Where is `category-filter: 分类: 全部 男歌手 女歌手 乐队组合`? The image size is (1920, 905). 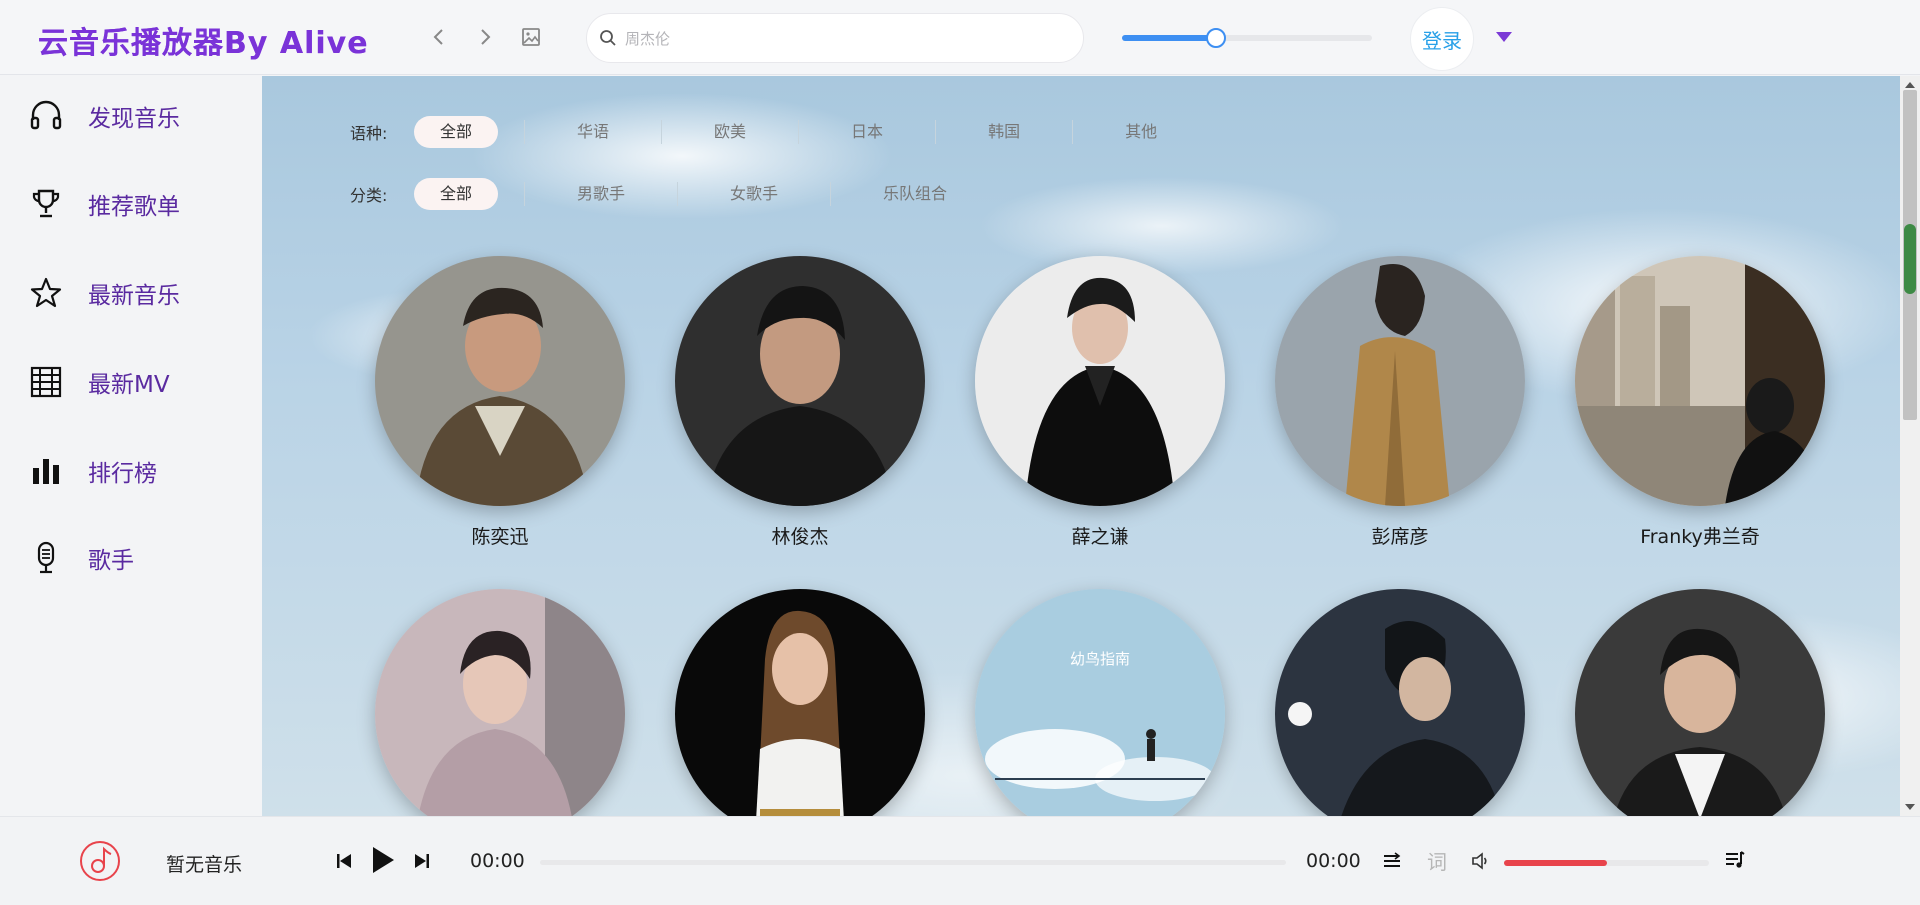 category-filter: 分类: 全部 男歌手 女歌手 乐队组合 is located at coordinates (661, 194).